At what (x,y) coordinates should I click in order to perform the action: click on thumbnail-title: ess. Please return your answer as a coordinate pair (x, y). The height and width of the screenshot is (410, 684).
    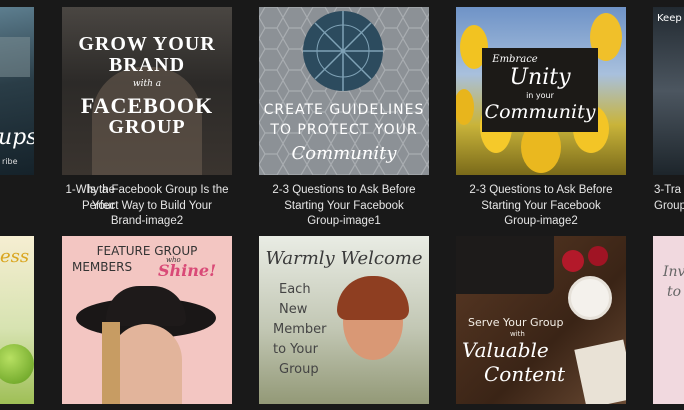
    Looking at the image, I should click on (15, 256).